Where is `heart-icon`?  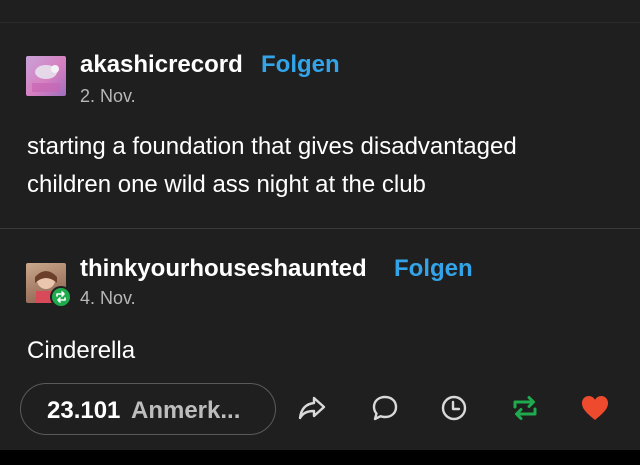
heart-icon is located at coordinates (595, 408).